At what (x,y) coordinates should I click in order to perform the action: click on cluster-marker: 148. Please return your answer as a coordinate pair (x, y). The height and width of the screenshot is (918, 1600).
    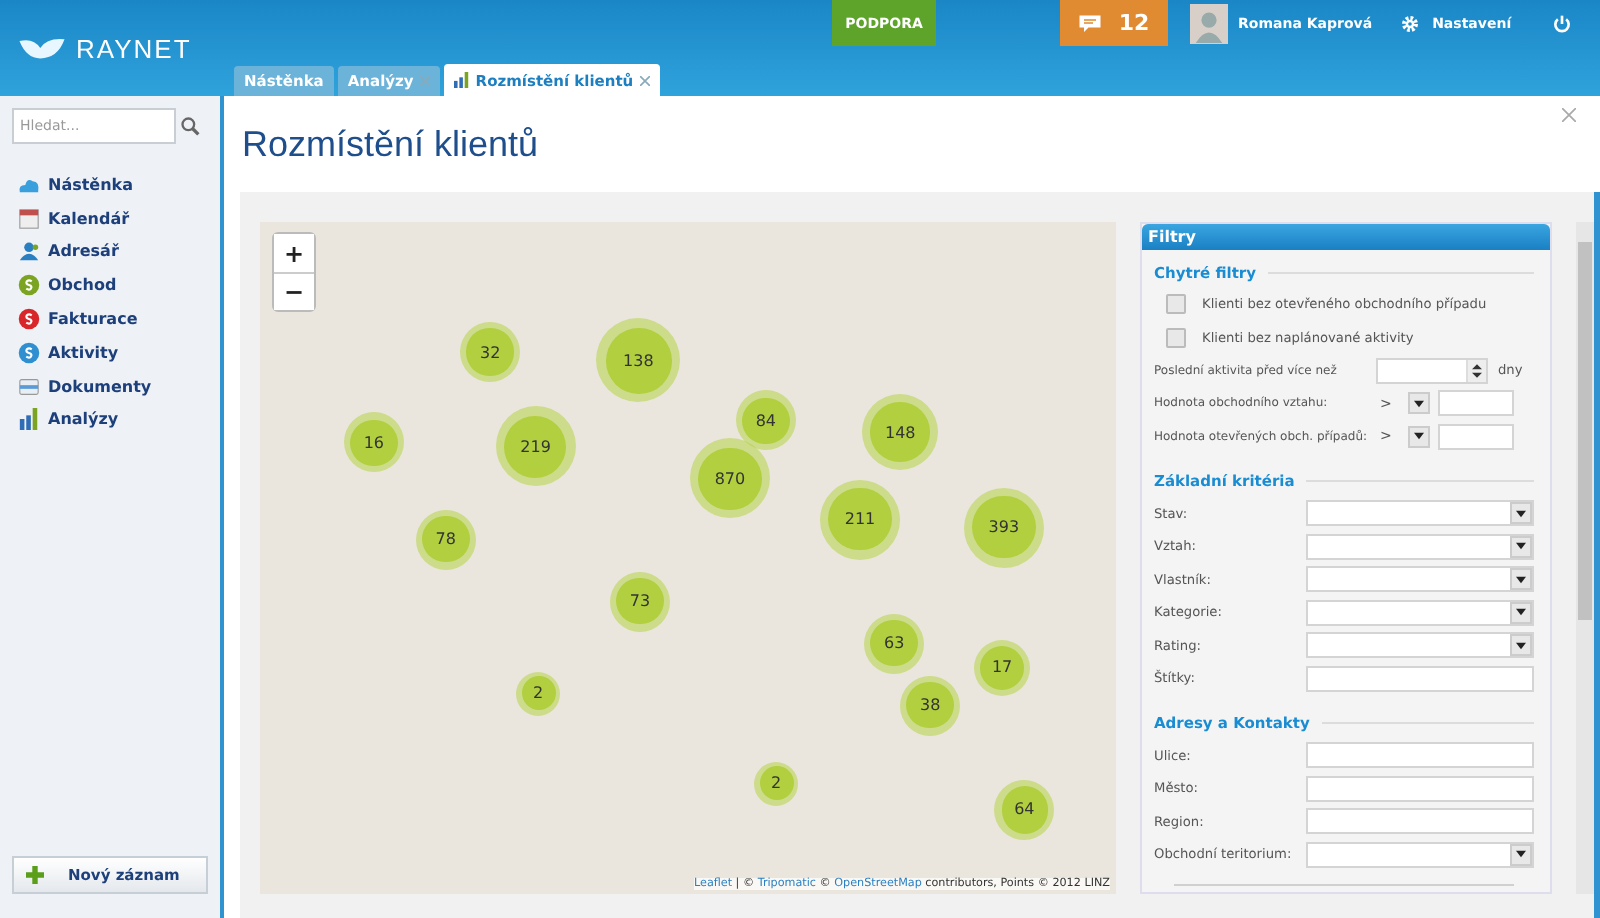
    Looking at the image, I should click on (900, 432).